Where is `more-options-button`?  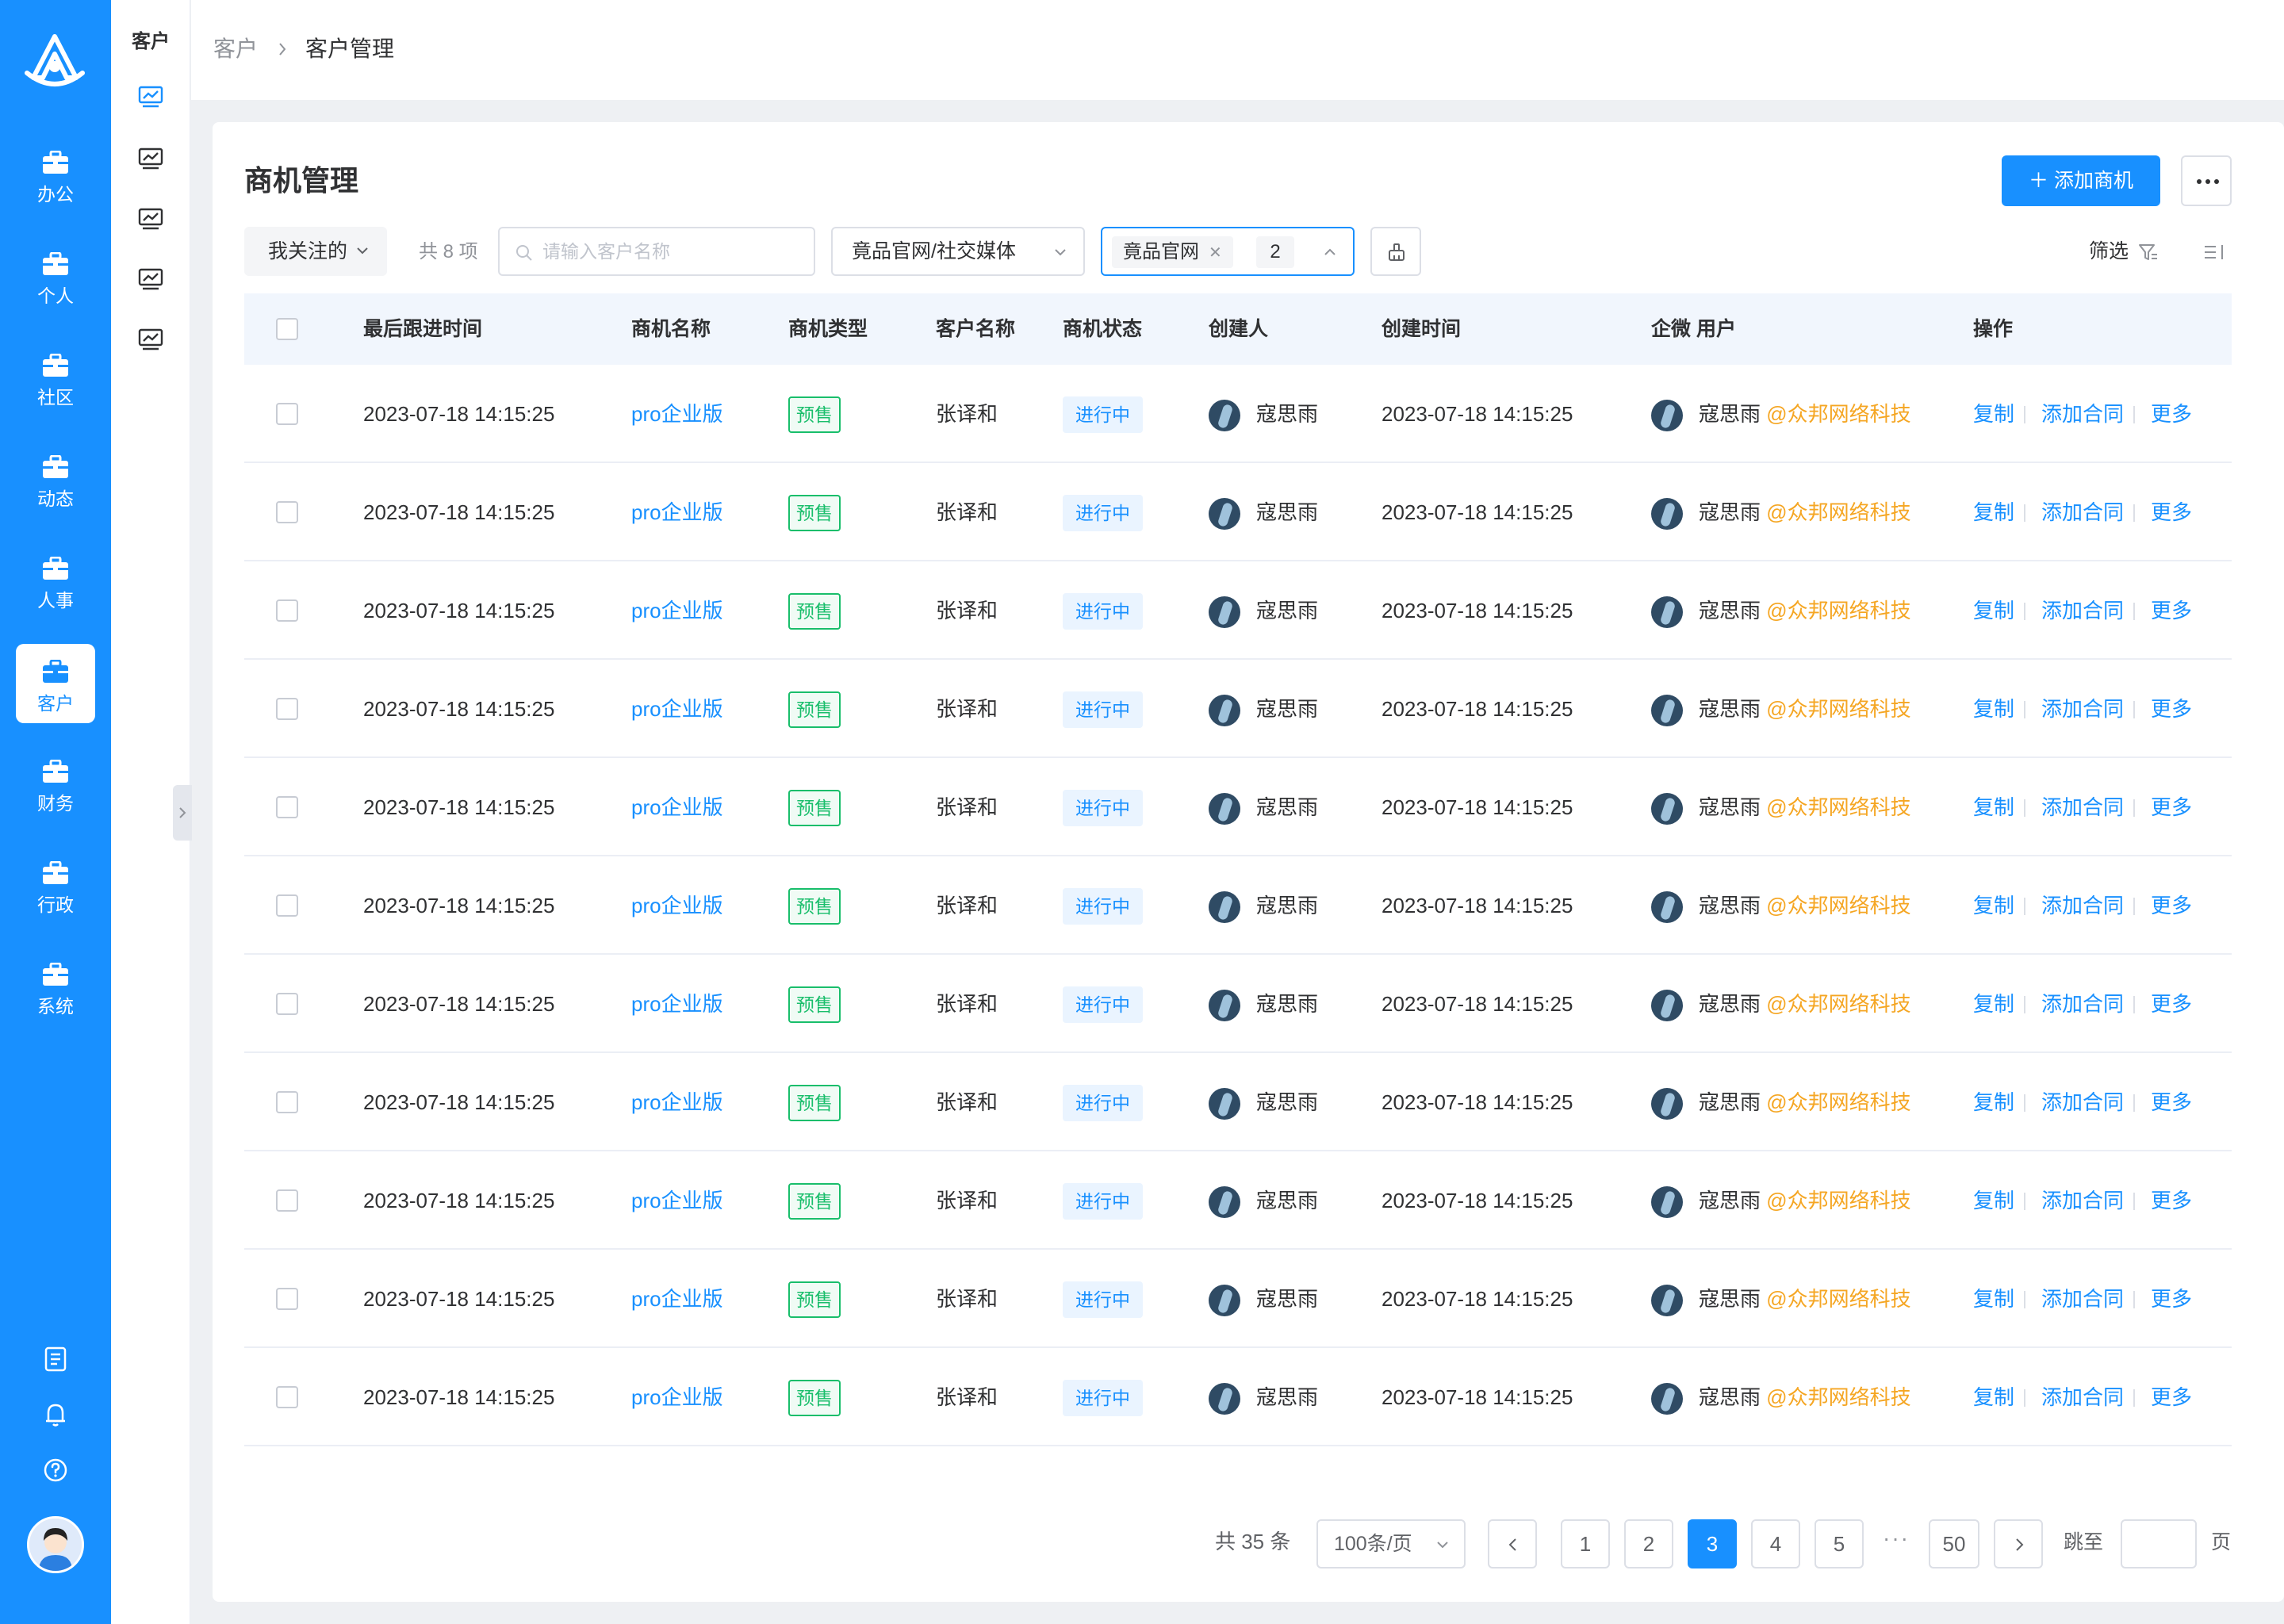 more-options-button is located at coordinates (2206, 180).